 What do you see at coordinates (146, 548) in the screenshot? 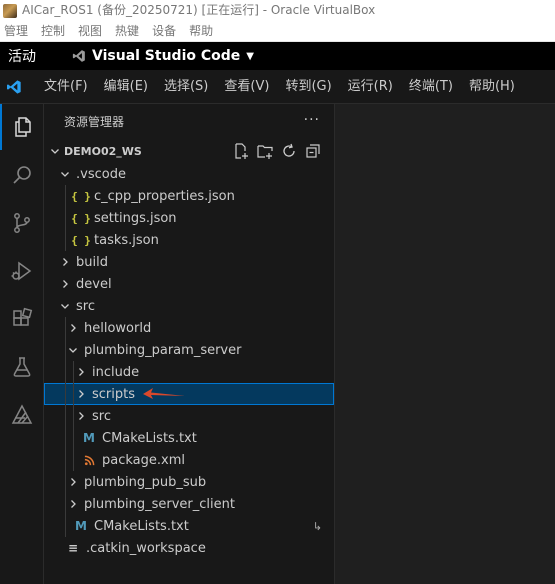
I see `tree-item-label: .catkin_workspace` at bounding box center [146, 548].